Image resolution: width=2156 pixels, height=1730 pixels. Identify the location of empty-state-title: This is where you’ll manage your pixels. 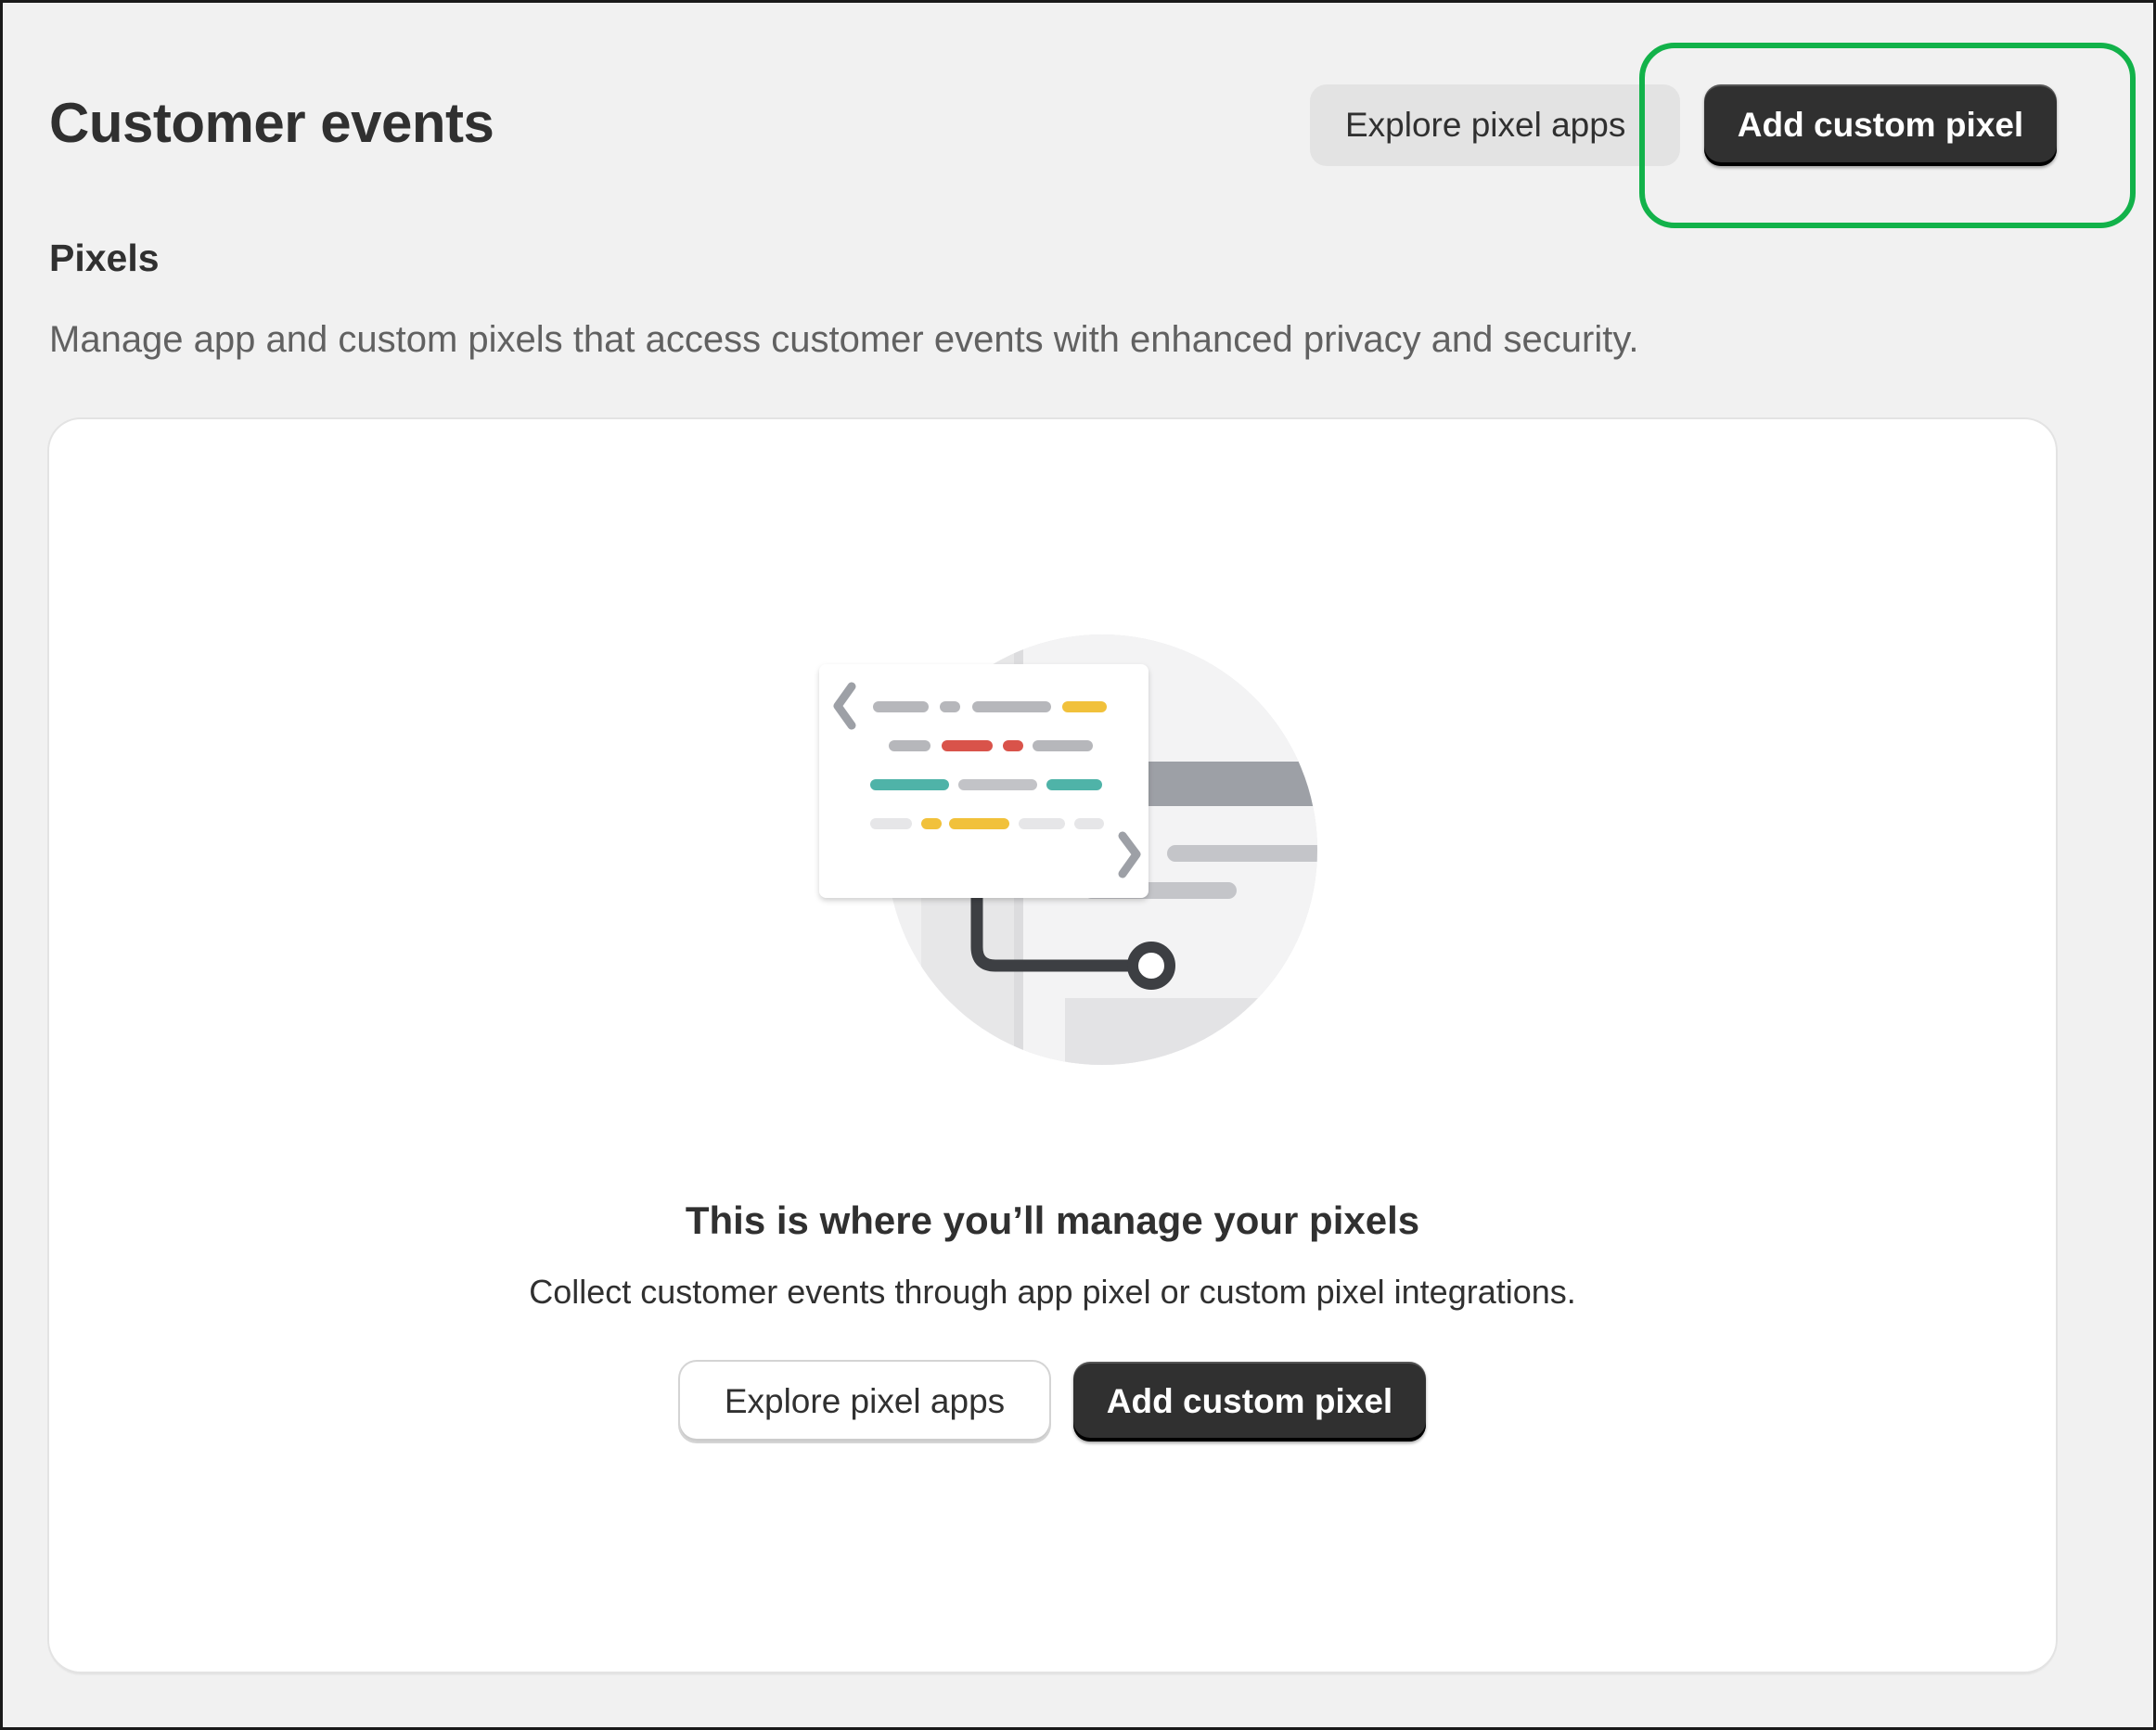
(1052, 1220).